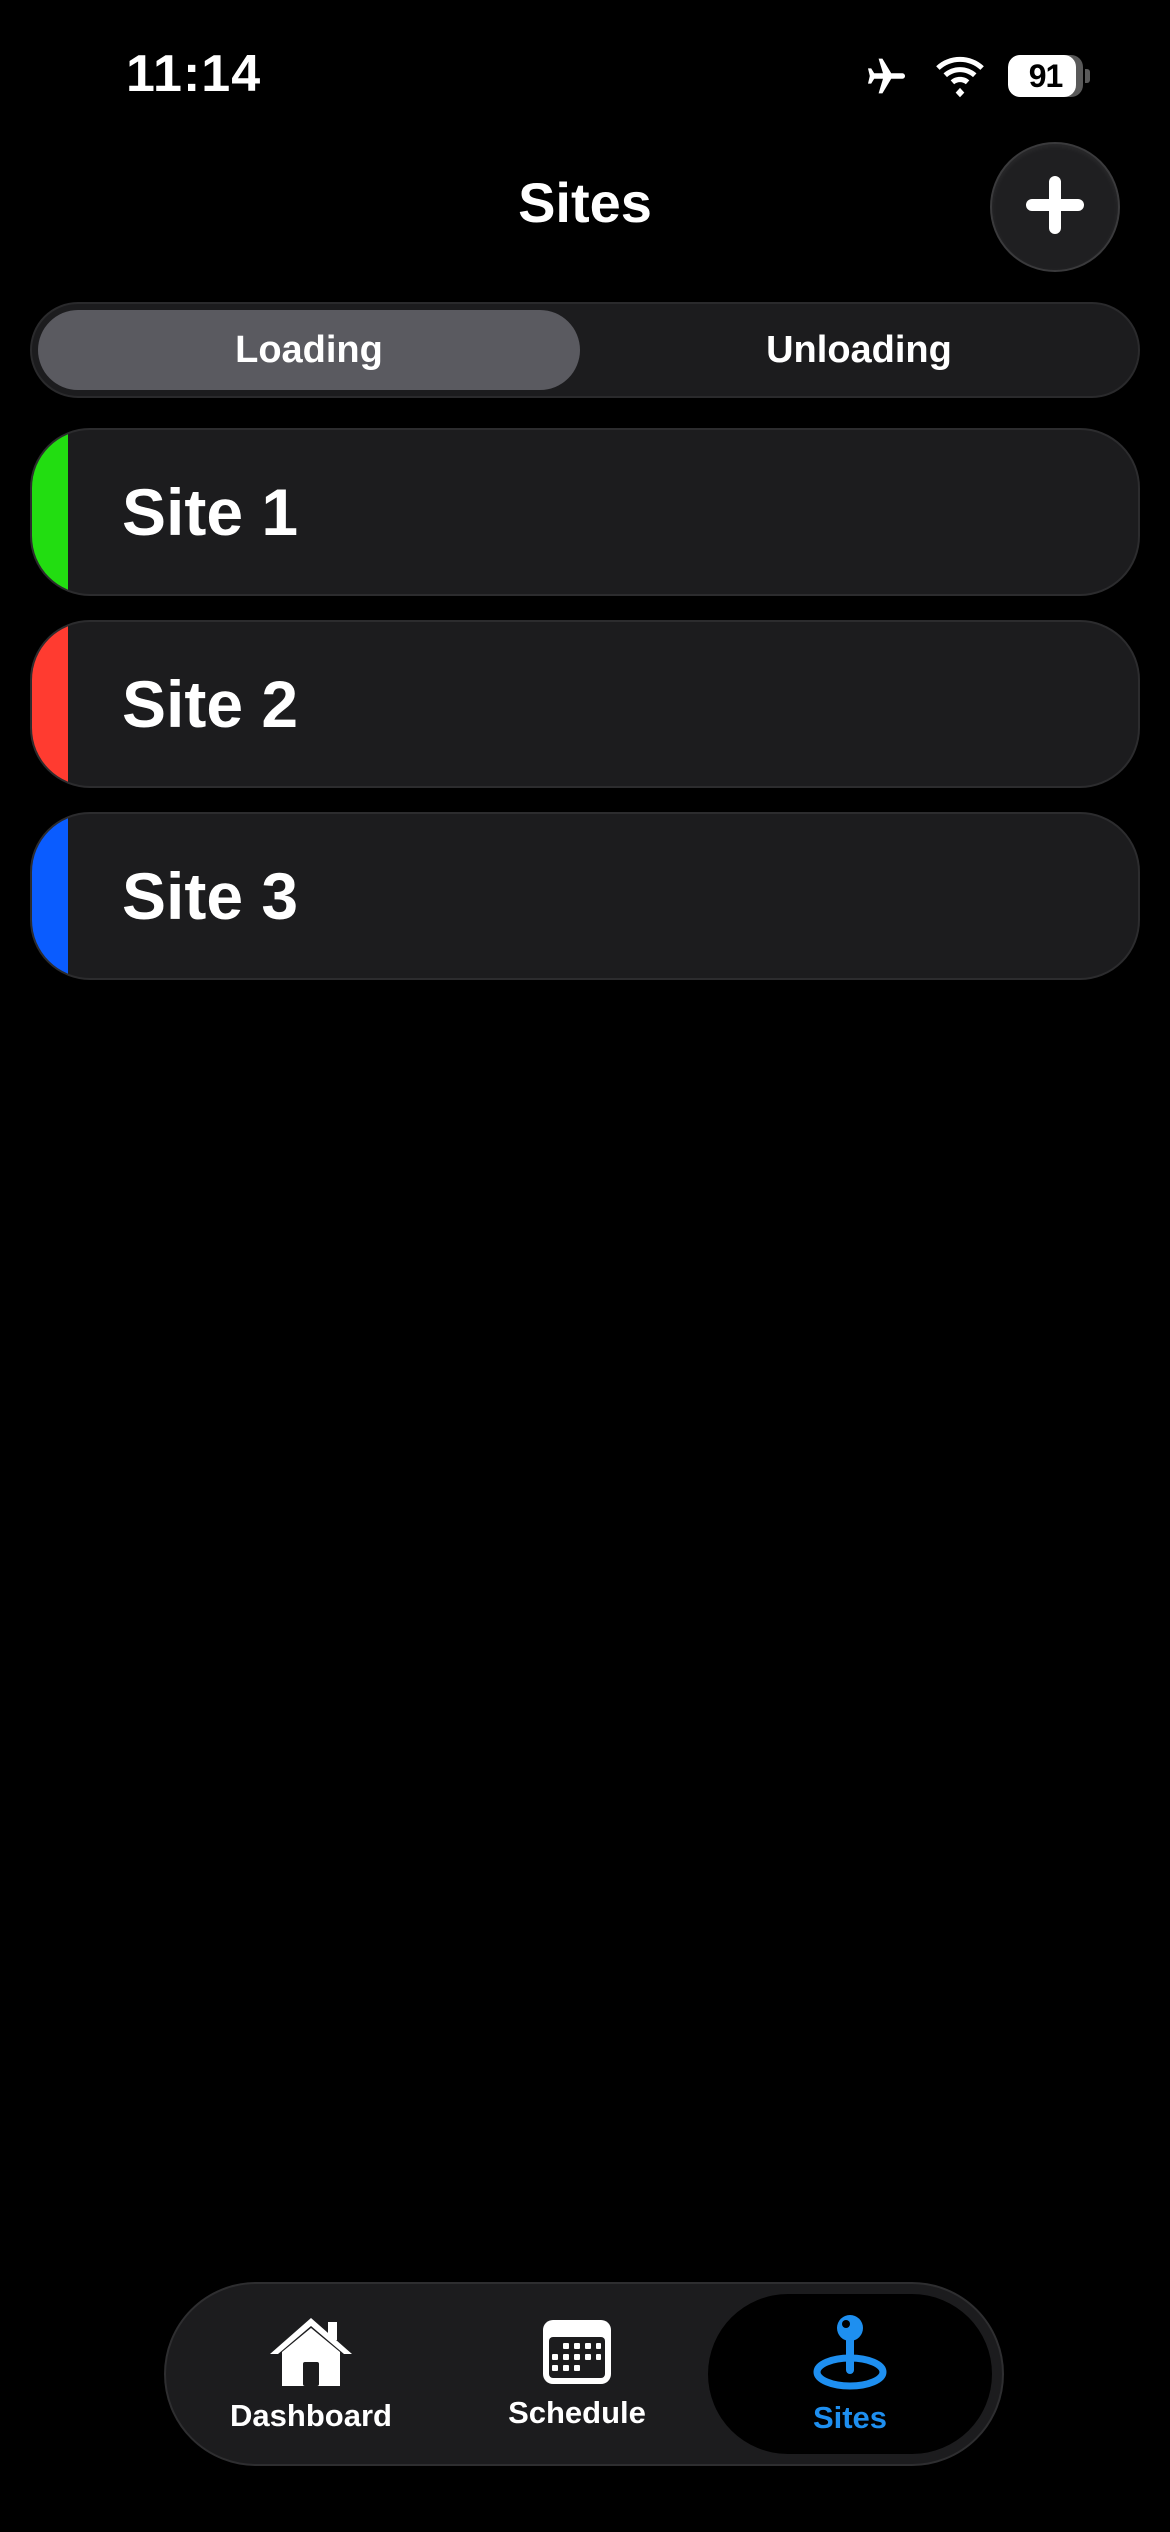  What do you see at coordinates (311, 2415) in the screenshot?
I see `tab-label: Dashboard` at bounding box center [311, 2415].